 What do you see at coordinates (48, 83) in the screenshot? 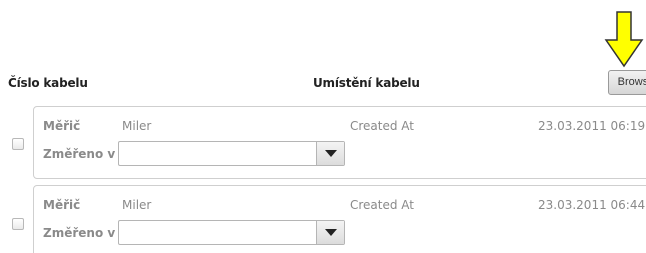
I see `cable-number-header: Číslo kabelu` at bounding box center [48, 83].